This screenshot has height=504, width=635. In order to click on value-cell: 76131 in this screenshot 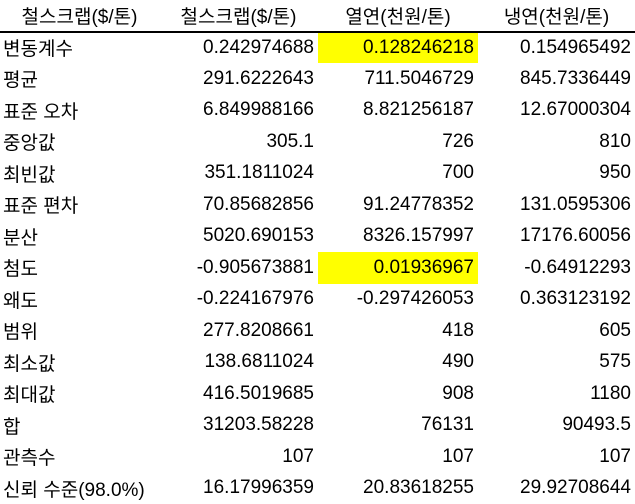, I will do `click(398, 426)`.